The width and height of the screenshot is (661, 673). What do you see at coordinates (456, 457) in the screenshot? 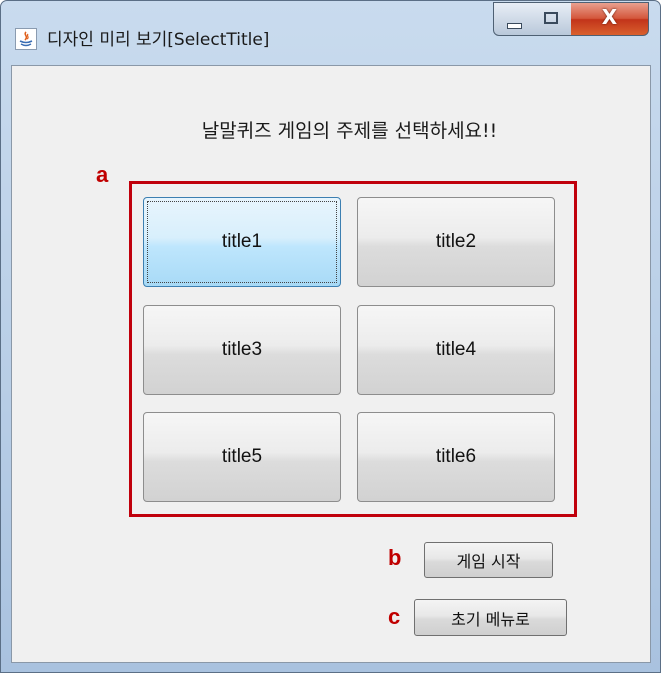
I see `title6-button: title6` at bounding box center [456, 457].